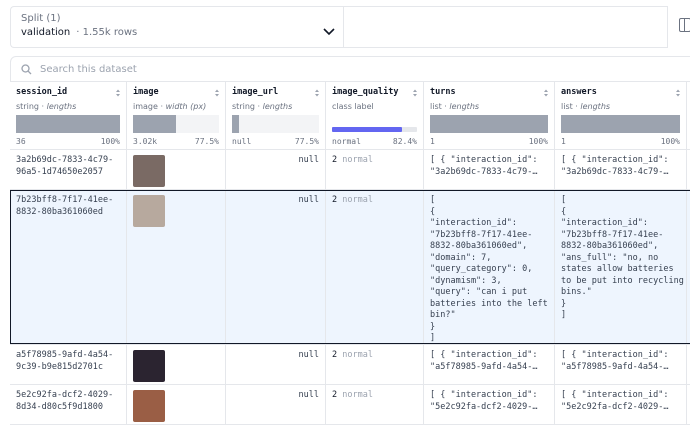 The width and height of the screenshot is (690, 426). I want to click on column-header-turns: turns list · lengths 1 100%, so click(489, 115).